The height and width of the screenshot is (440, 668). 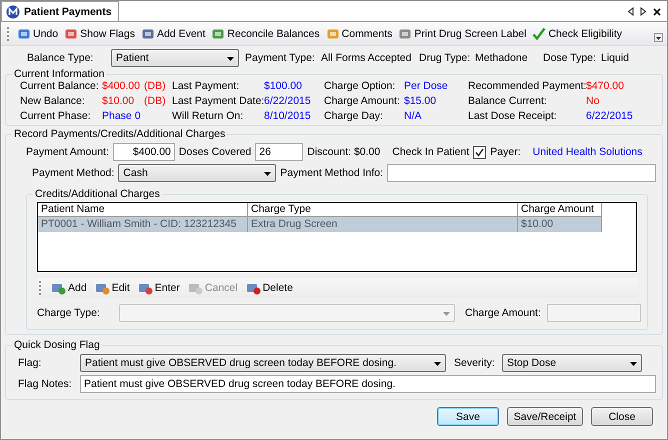 I want to click on group-title: Credits/Additional Charges, so click(x=97, y=194).